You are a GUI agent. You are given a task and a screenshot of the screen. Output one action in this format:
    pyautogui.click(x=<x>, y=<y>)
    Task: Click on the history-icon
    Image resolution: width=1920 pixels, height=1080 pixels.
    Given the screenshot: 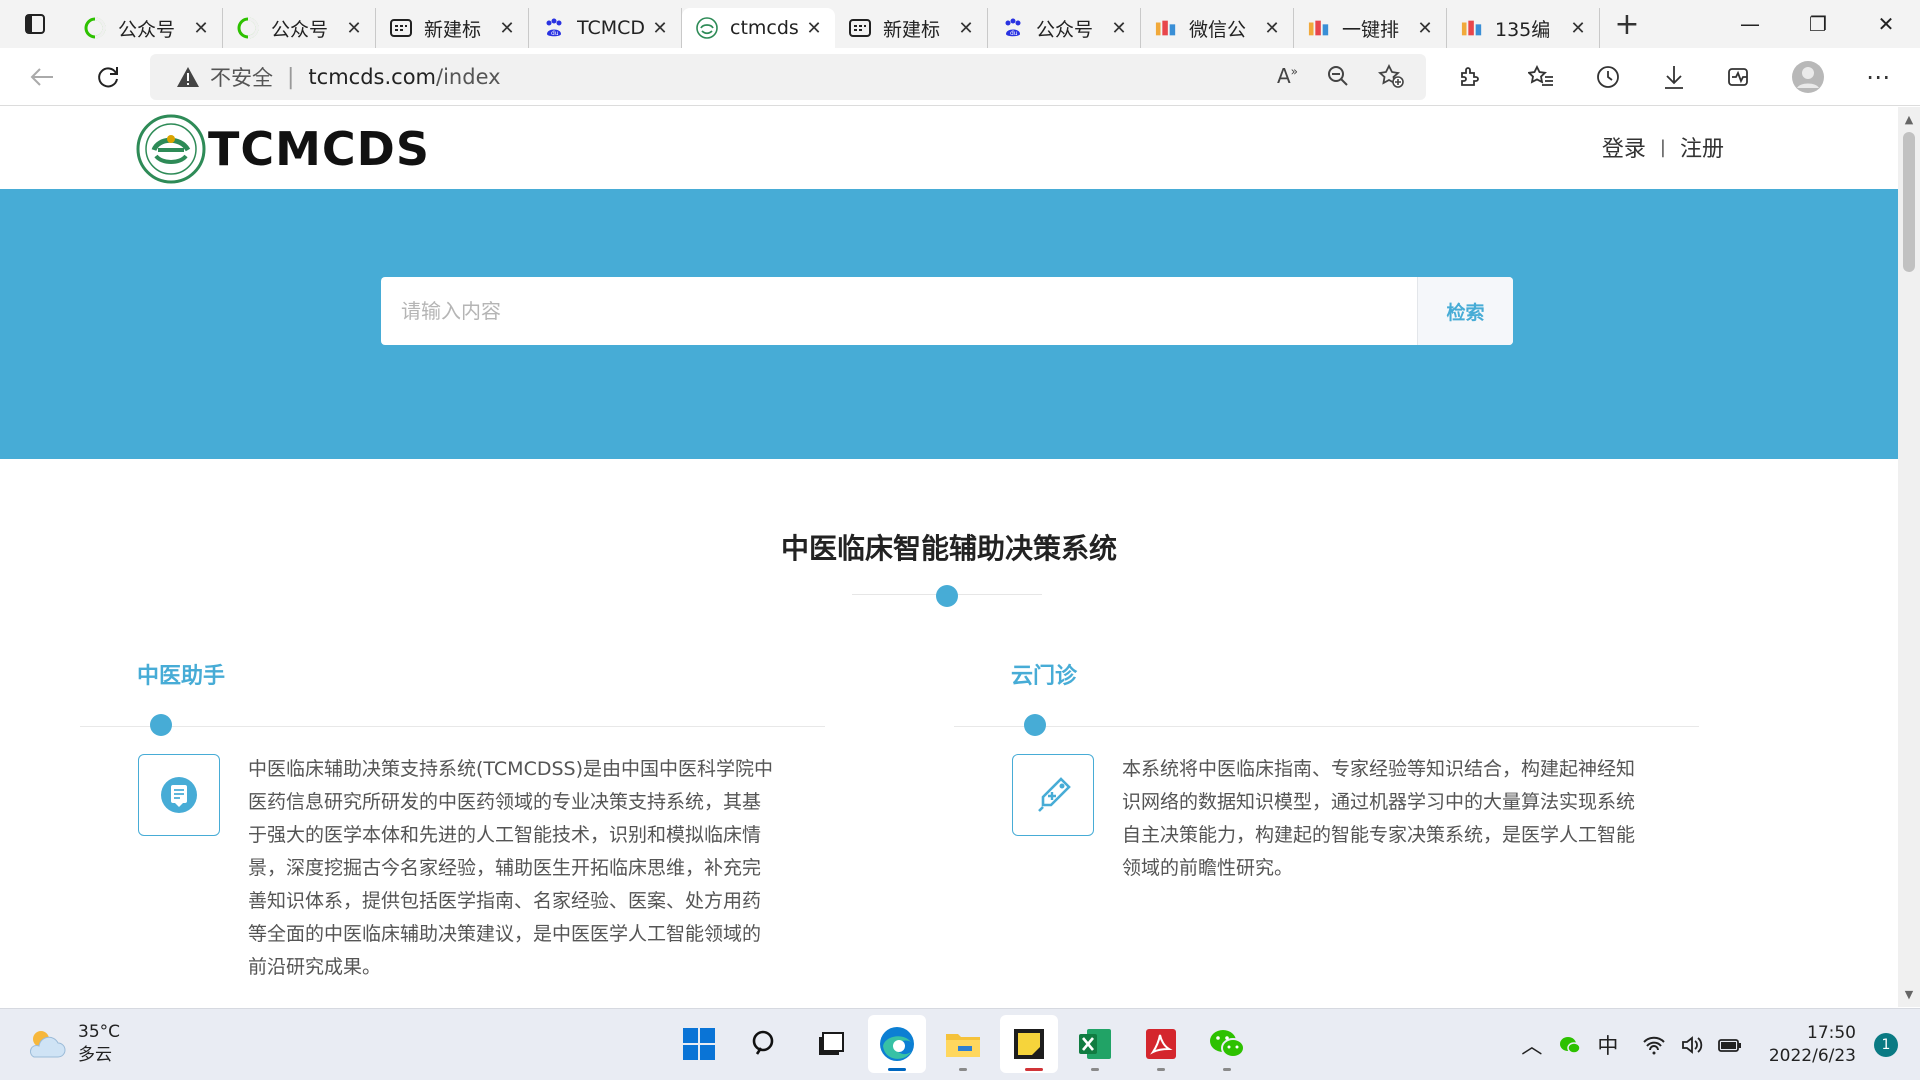 What is the action you would take?
    pyautogui.click(x=1608, y=77)
    